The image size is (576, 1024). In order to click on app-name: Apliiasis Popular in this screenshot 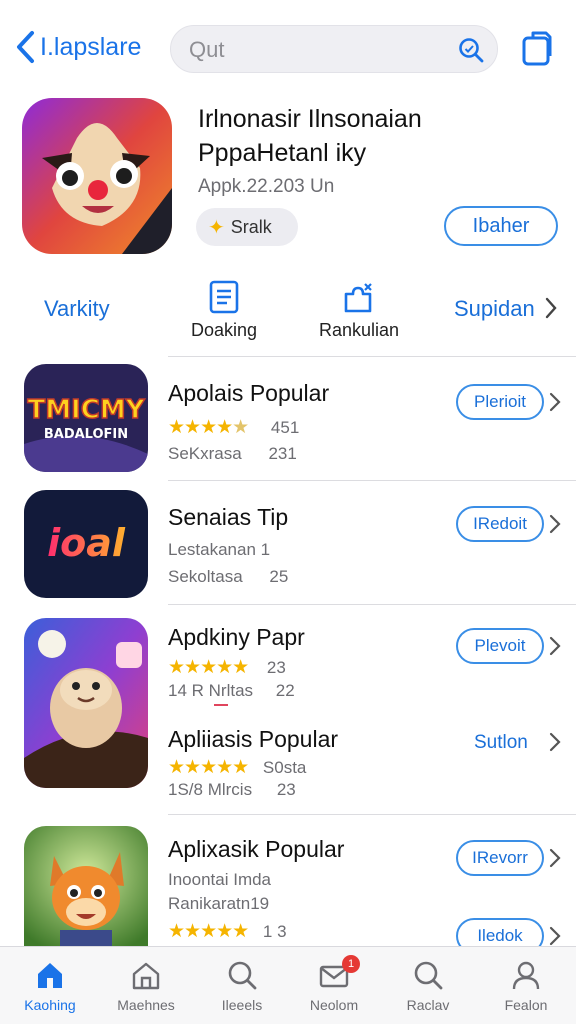, I will do `click(253, 739)`.